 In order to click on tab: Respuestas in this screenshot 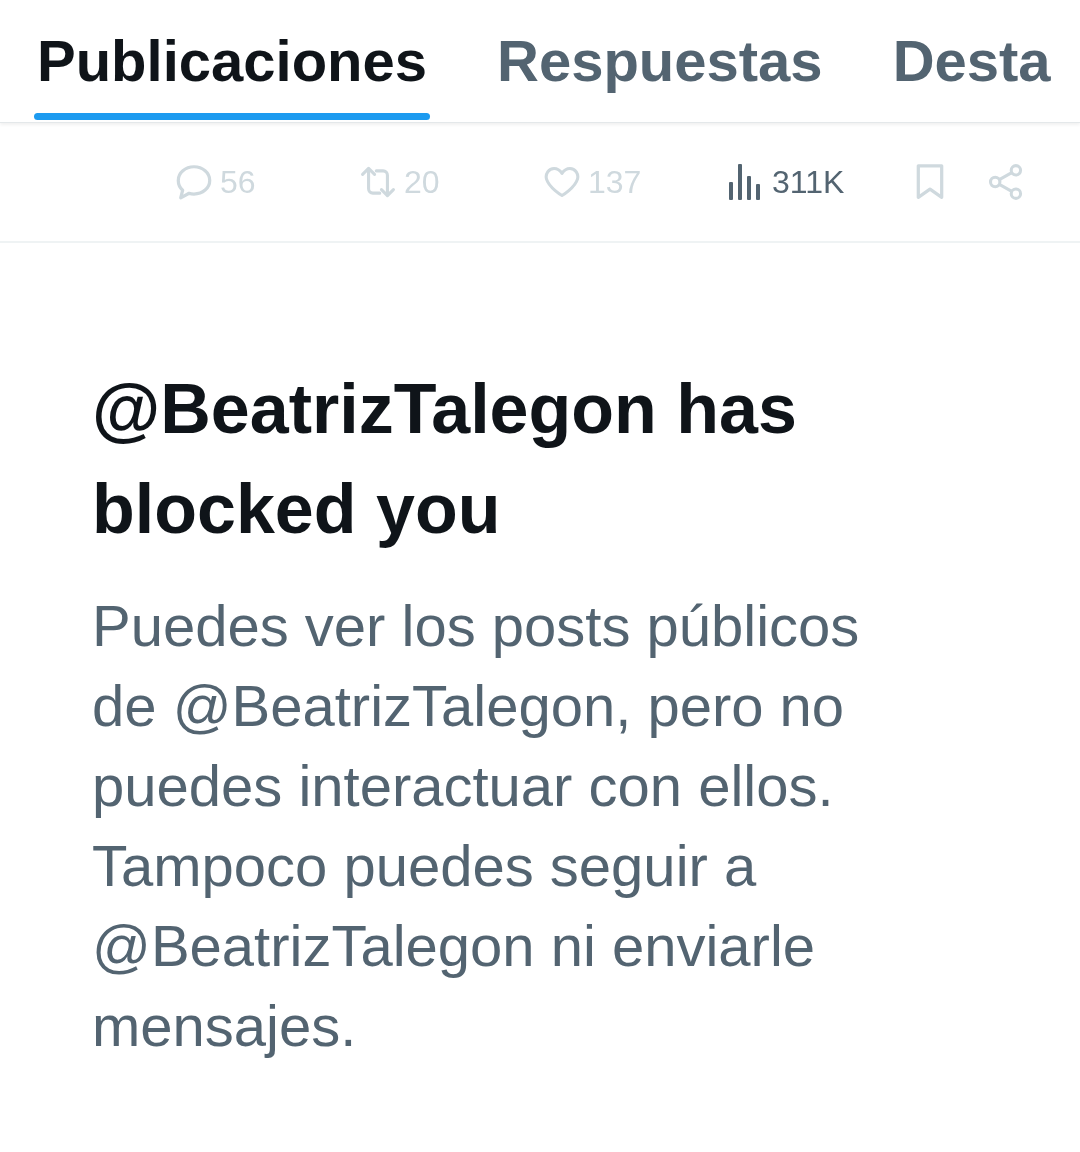, I will do `click(660, 61)`.